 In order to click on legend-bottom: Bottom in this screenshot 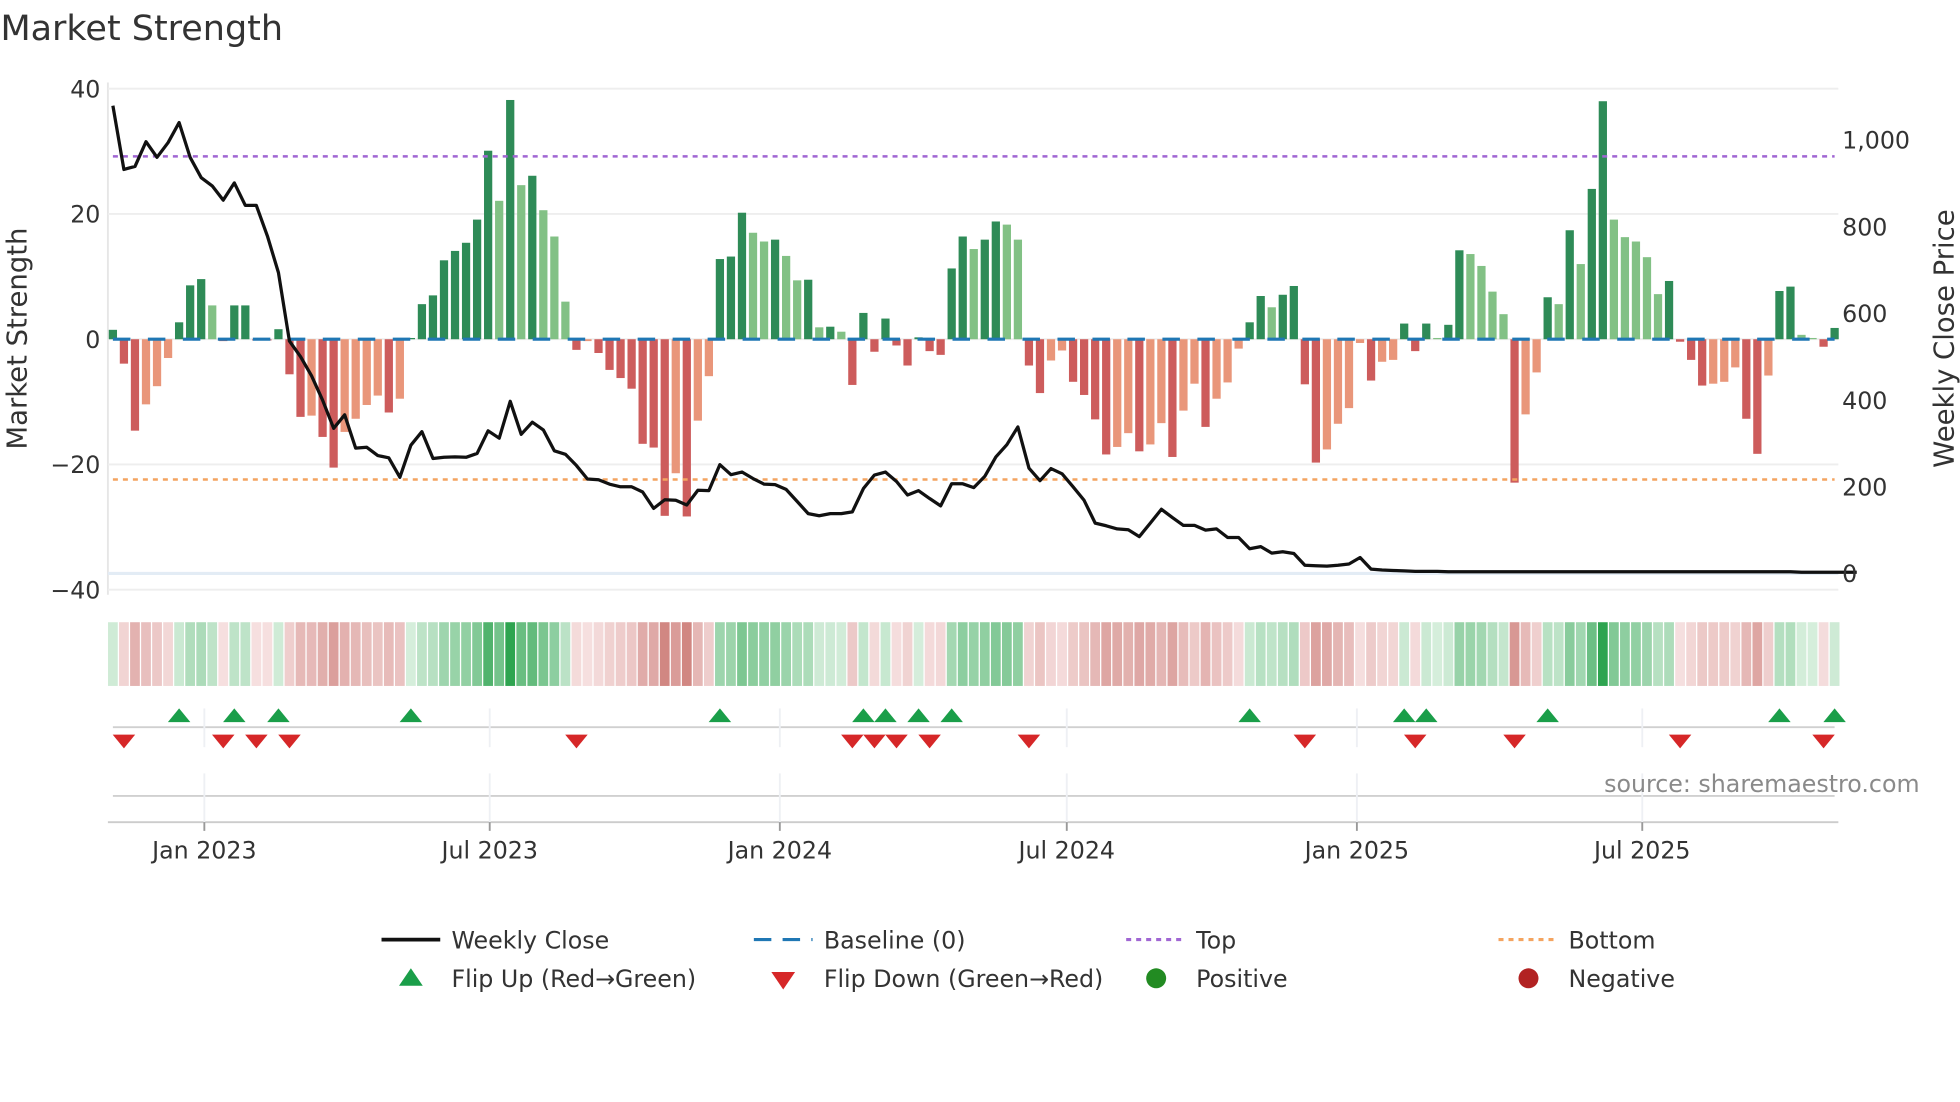, I will do `click(1577, 940)`.